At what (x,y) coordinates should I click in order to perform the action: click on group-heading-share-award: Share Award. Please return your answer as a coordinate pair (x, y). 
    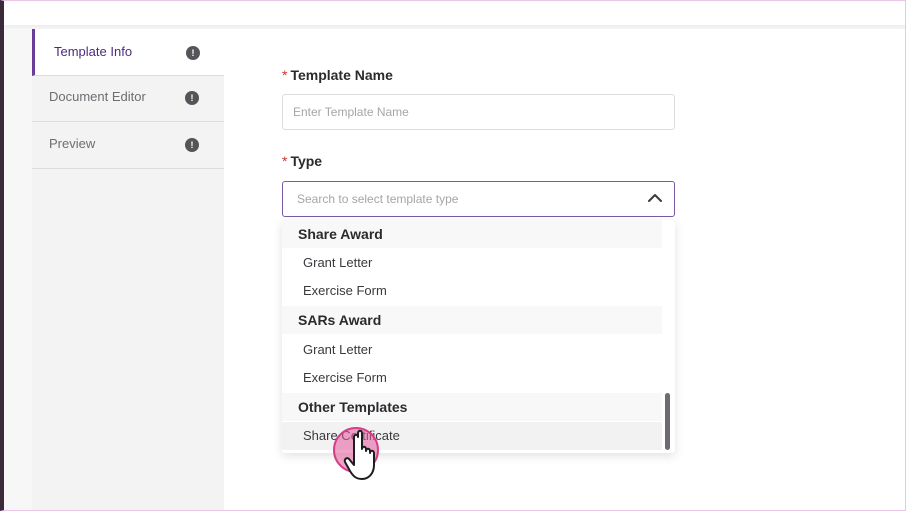
    Looking at the image, I should click on (472, 234).